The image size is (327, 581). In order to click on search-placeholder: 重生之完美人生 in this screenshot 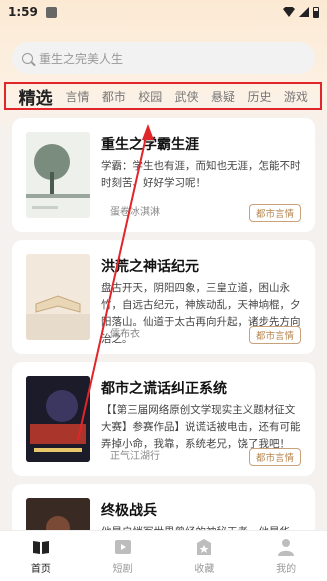, I will do `click(81, 58)`.